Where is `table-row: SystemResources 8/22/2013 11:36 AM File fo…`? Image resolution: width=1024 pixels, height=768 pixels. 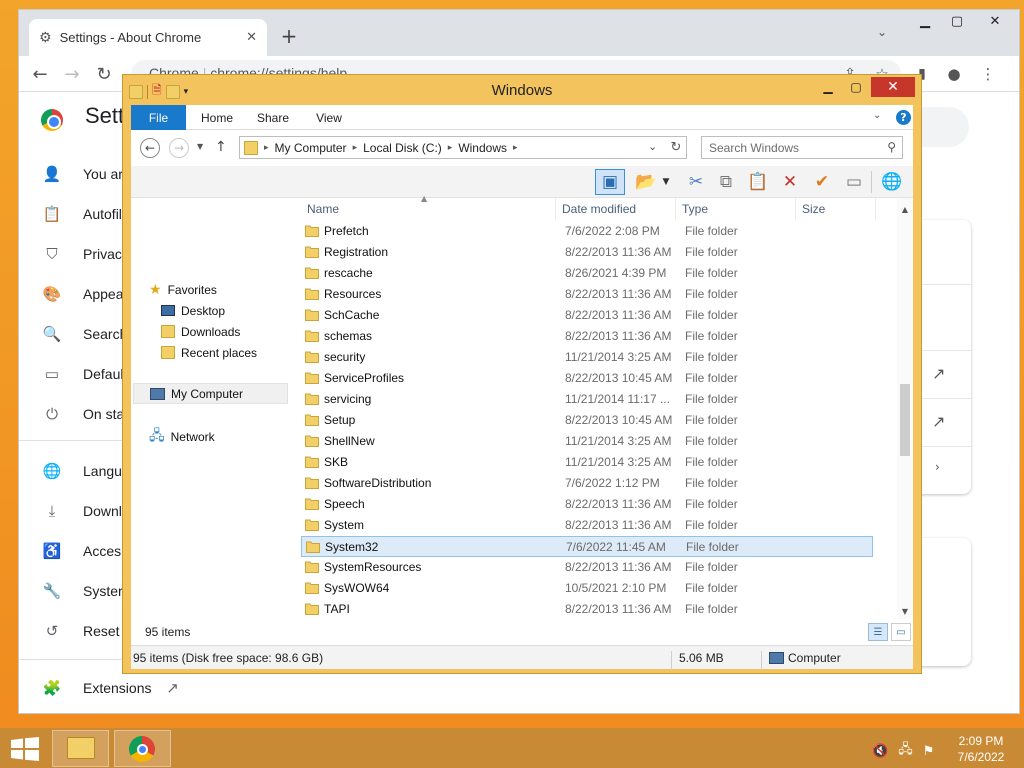
table-row: SystemResources 8/22/2013 11:36 AM File fo… is located at coordinates (587, 567).